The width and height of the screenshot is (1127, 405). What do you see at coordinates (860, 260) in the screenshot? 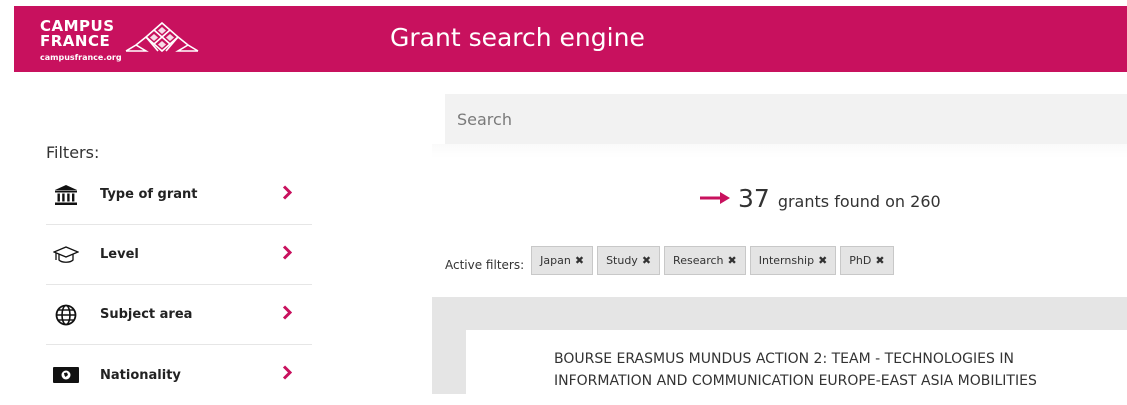
I see `chip-label: PhD` at bounding box center [860, 260].